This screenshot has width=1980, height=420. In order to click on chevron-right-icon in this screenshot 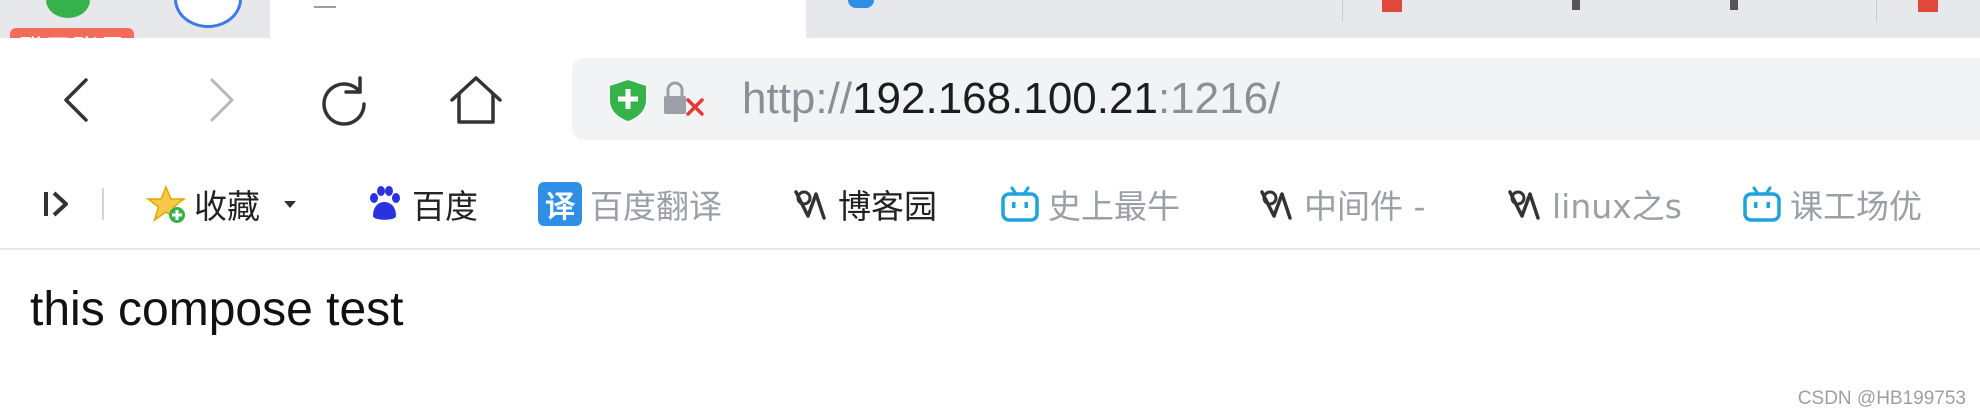, I will do `click(222, 100)`.